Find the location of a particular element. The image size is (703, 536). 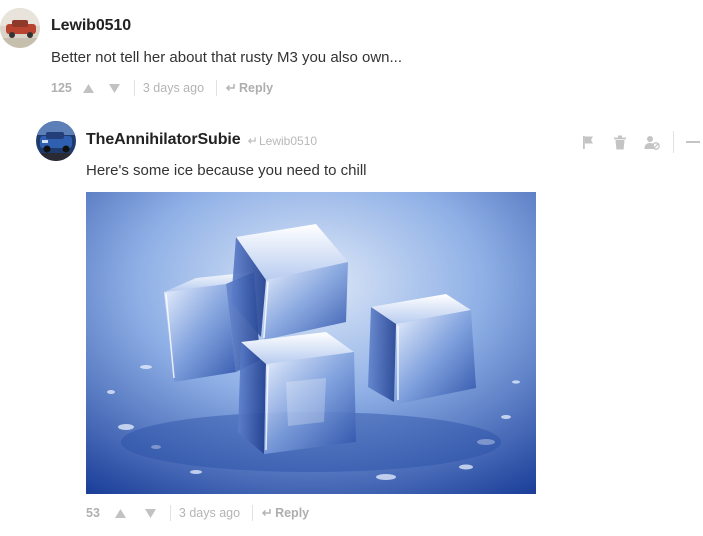

reply-to-username: Lewib0510 is located at coordinates (288, 141).